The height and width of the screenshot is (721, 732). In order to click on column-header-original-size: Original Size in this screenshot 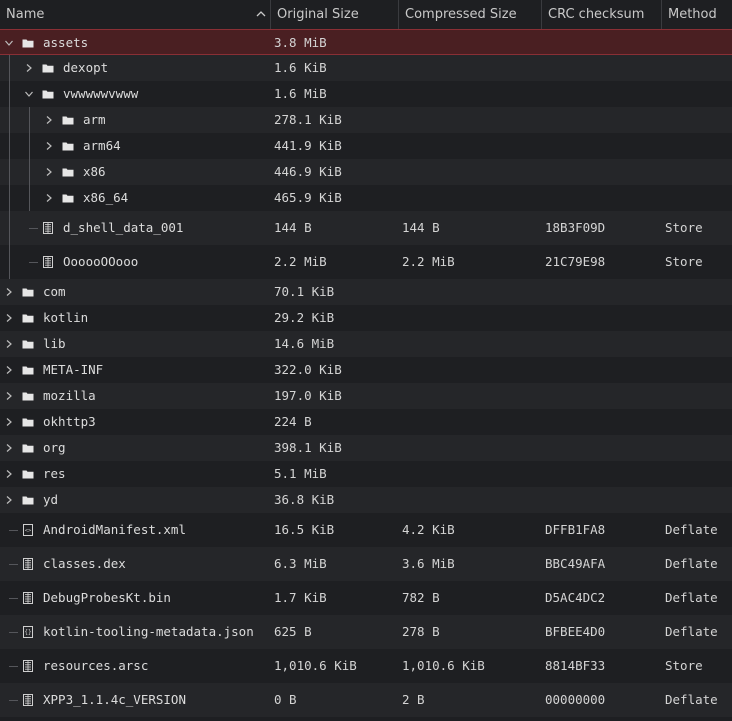, I will do `click(335, 14)`.